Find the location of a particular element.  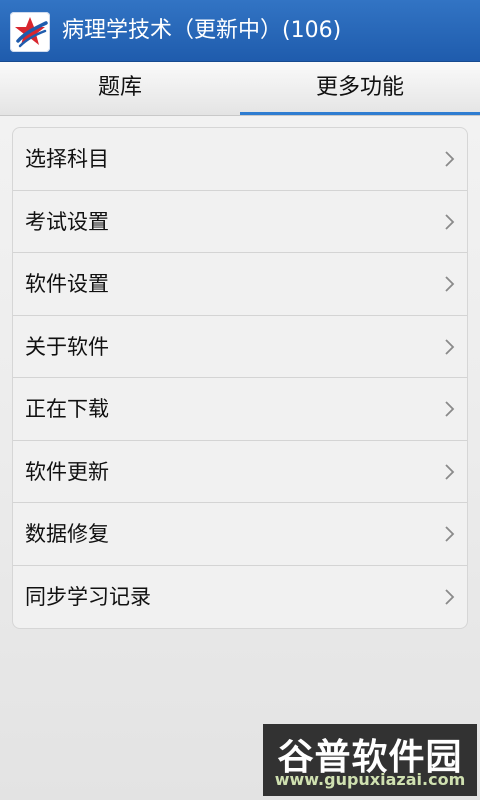

menu-item-label: 考试设置 is located at coordinates (67, 221).